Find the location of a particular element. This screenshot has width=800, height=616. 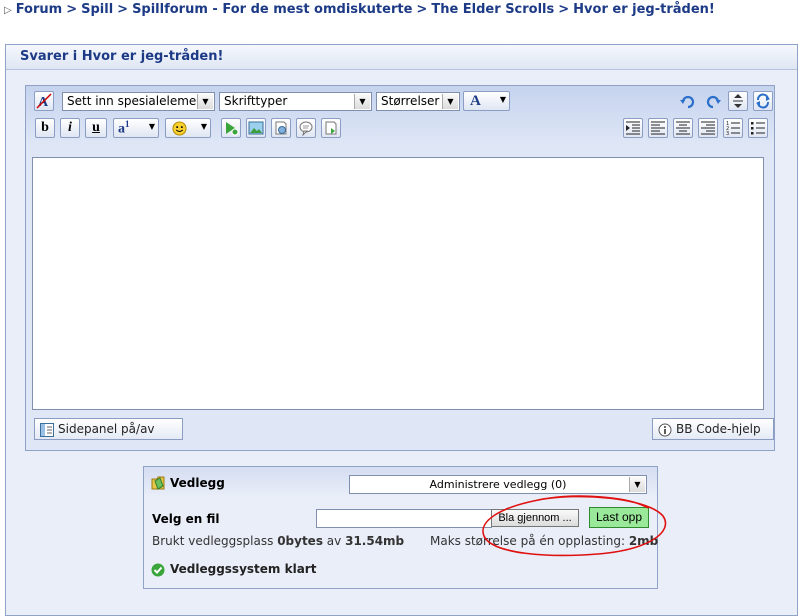

attachments-title: Vedlegg is located at coordinates (197, 483).